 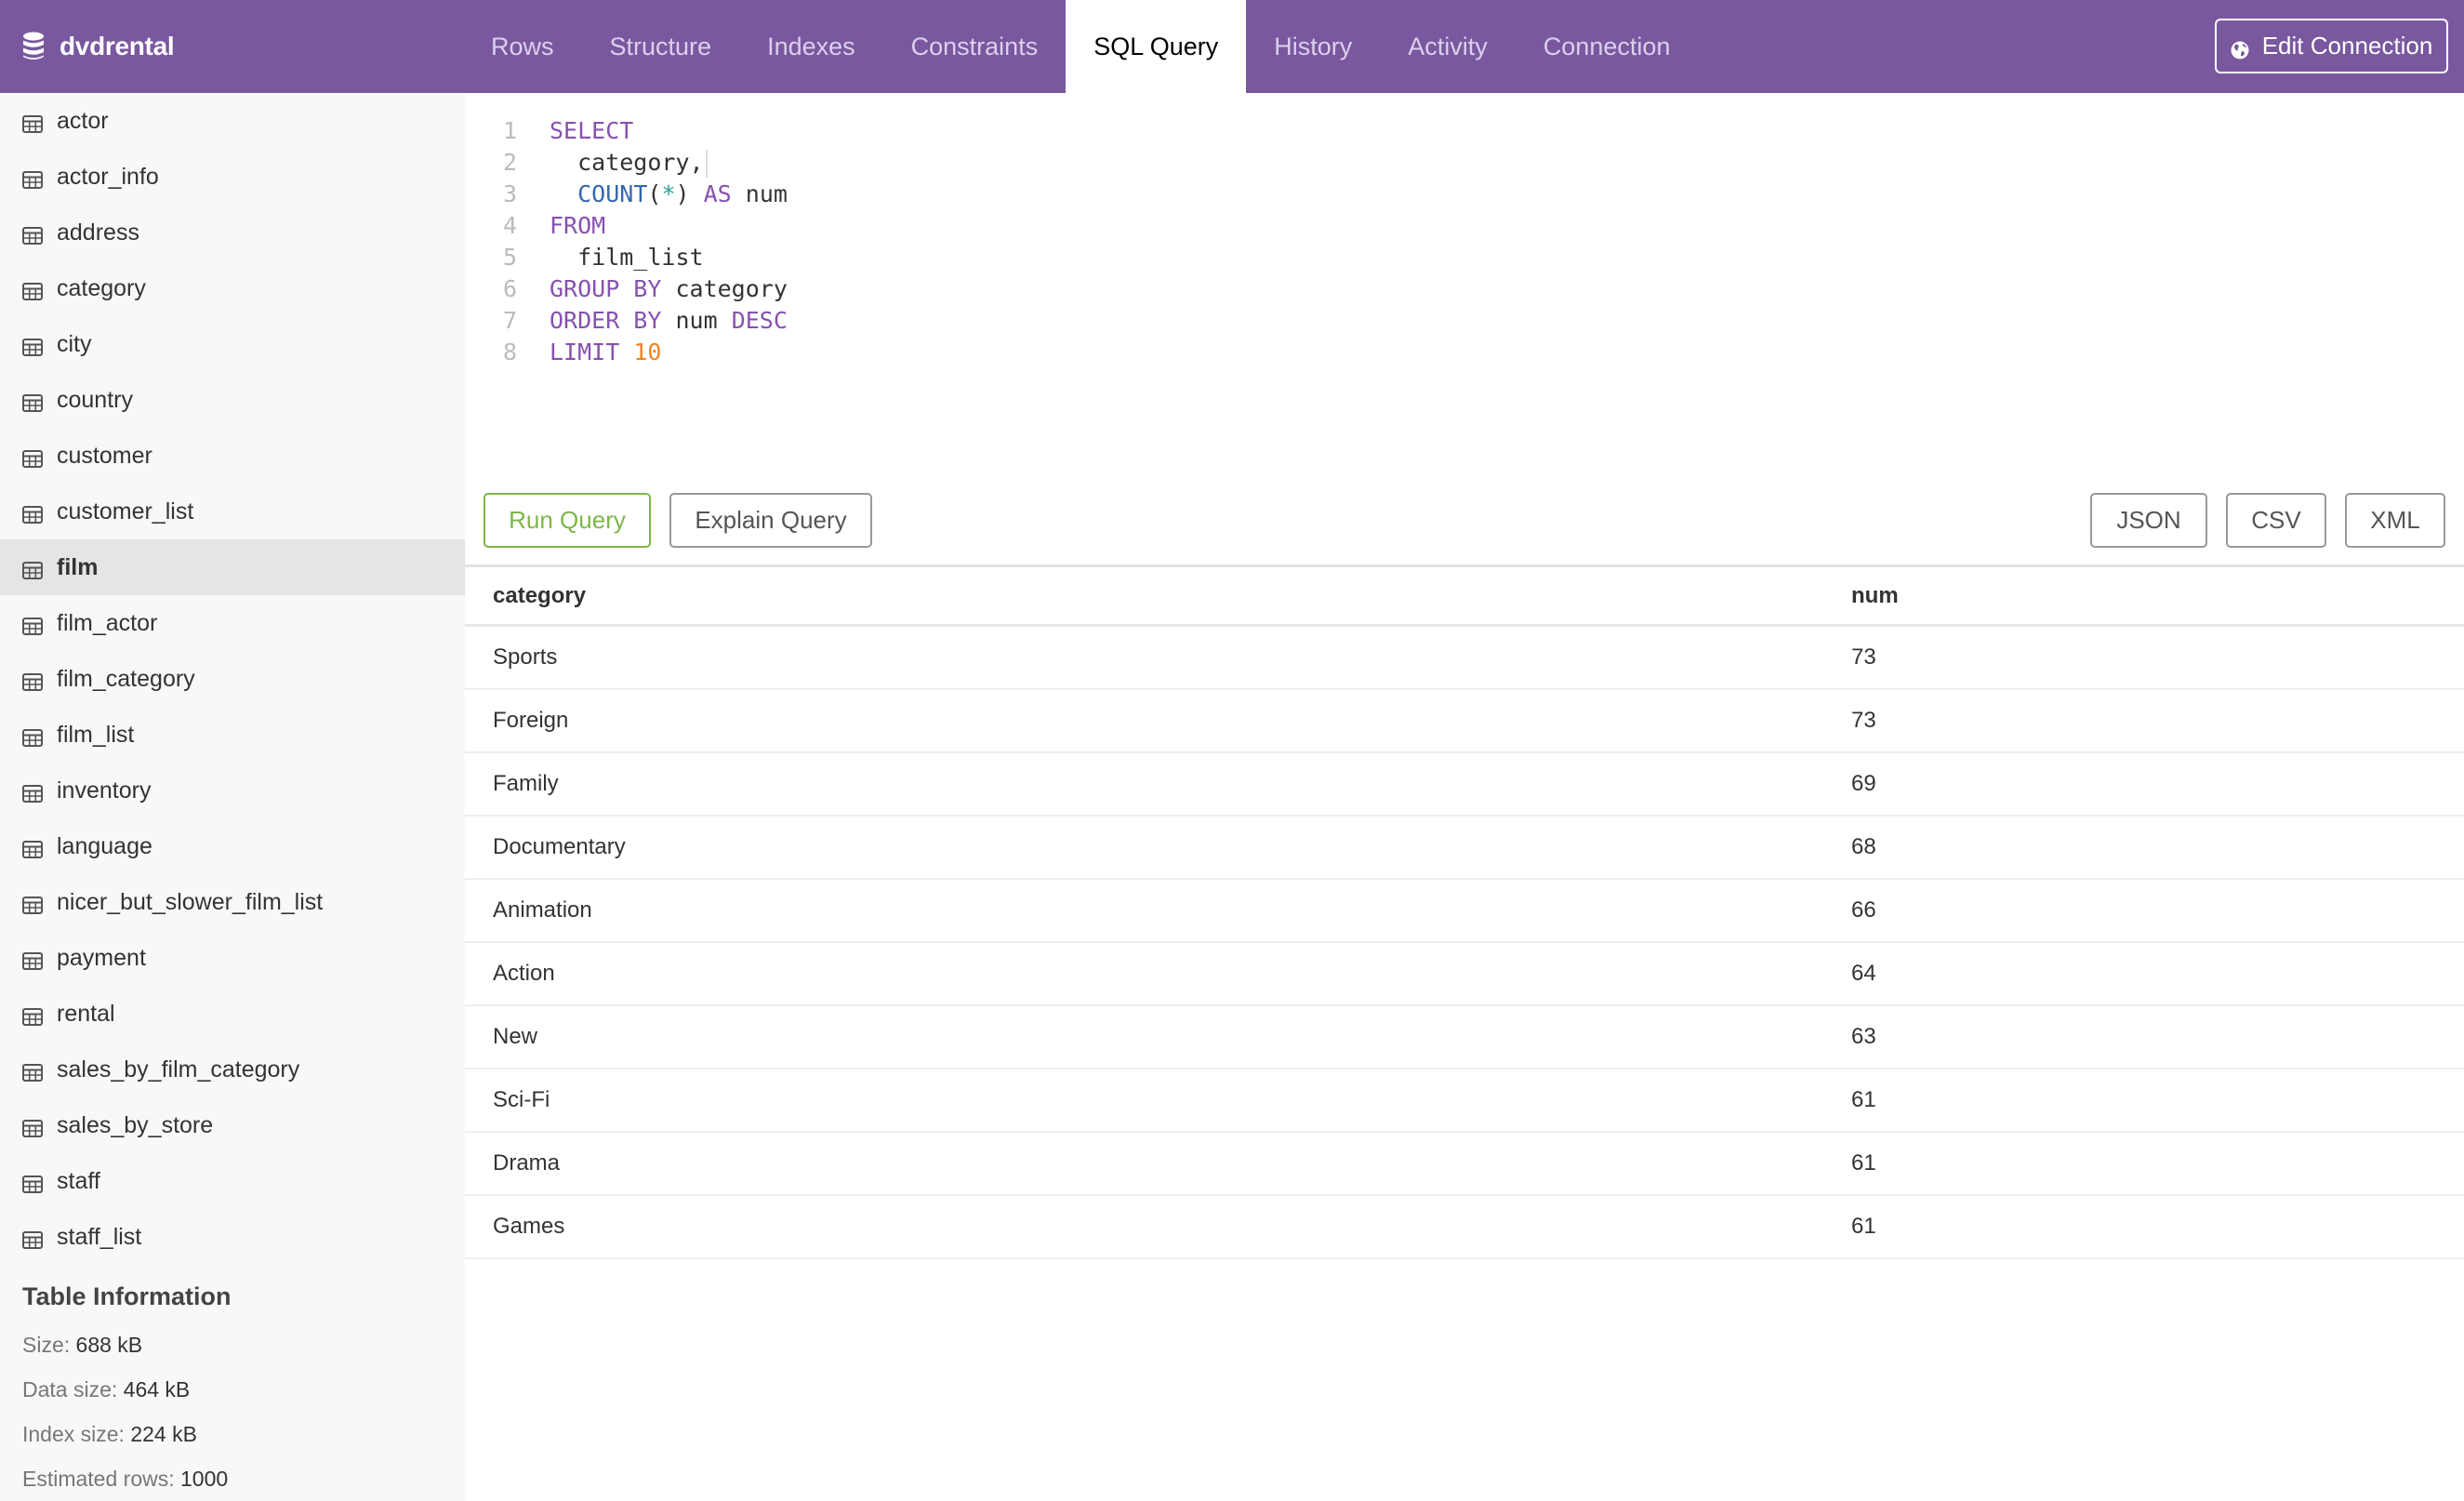 What do you see at coordinates (1863, 1099) in the screenshot?
I see `cell-num: 61` at bounding box center [1863, 1099].